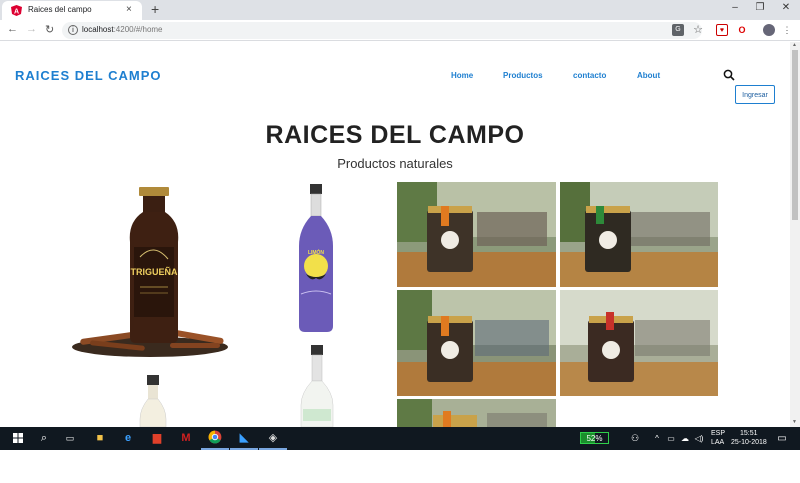  What do you see at coordinates (395, 135) in the screenshot?
I see `hero-title: RAICES DEL CAMPO` at bounding box center [395, 135].